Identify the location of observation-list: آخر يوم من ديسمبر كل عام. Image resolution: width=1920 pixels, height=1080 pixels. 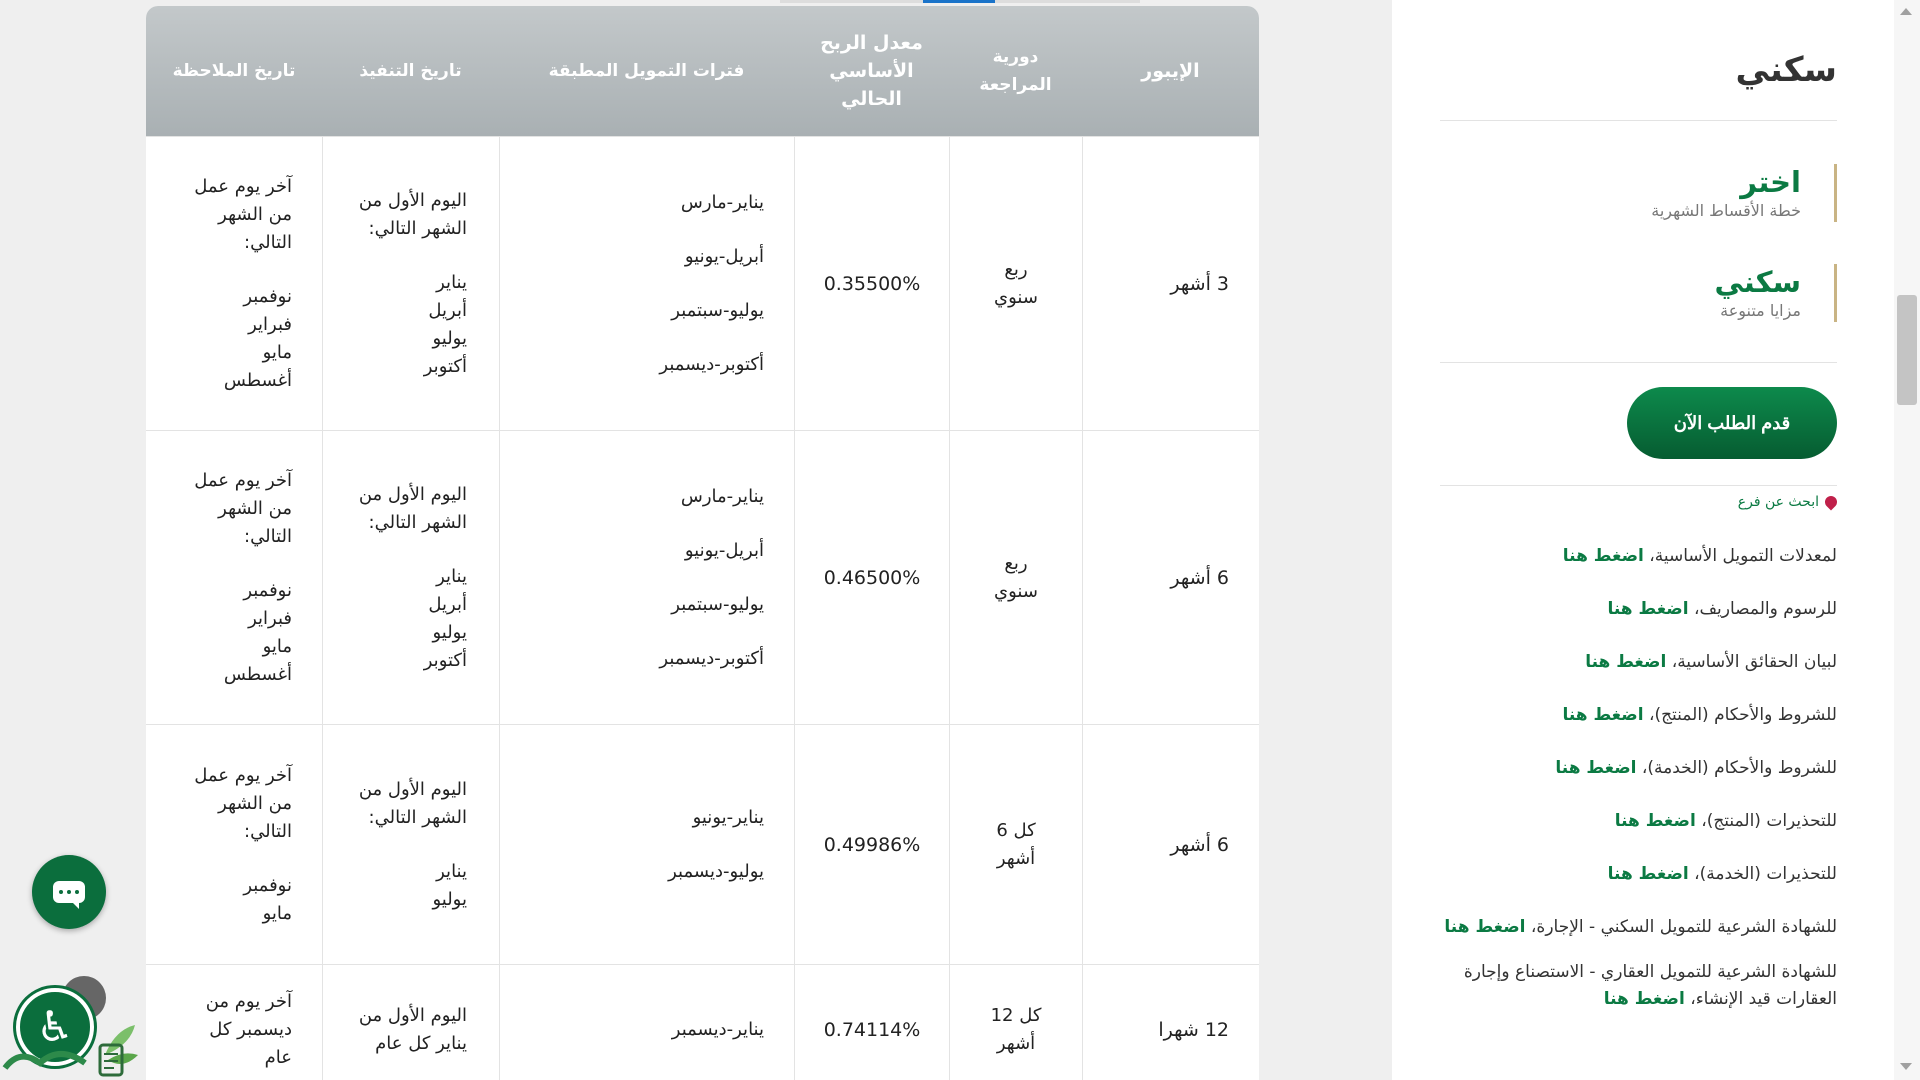
(249, 1030).